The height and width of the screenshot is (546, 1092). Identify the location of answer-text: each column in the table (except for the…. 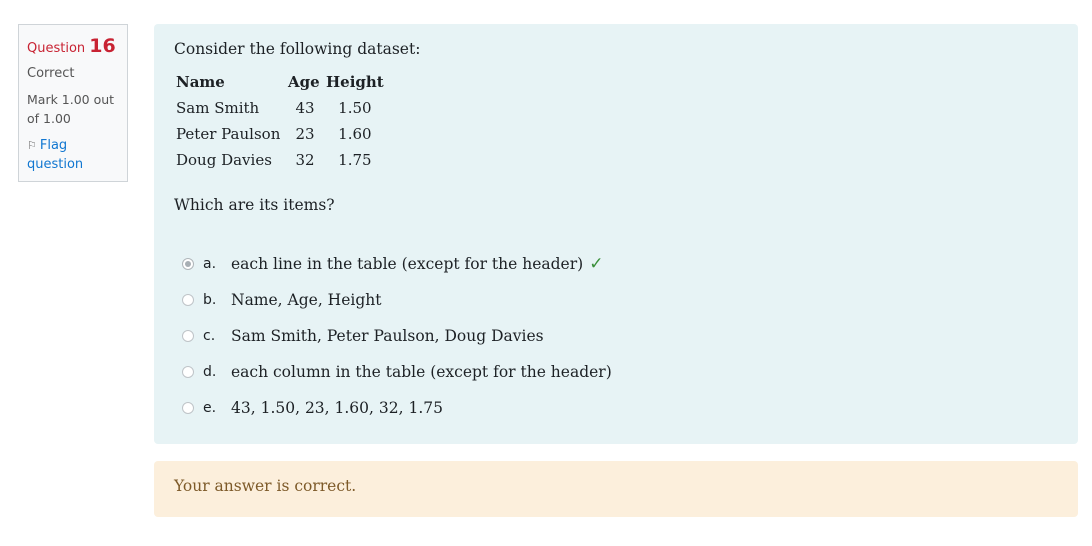
(421, 372).